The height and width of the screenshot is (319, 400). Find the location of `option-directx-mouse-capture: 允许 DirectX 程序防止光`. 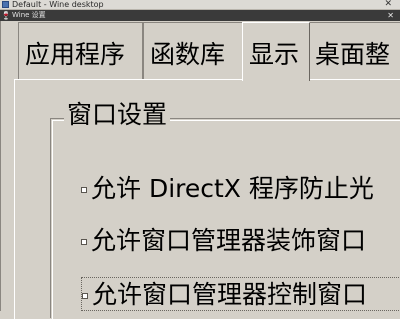

option-directx-mouse-capture: 允许 DirectX 程序防止光 is located at coordinates (240, 189).